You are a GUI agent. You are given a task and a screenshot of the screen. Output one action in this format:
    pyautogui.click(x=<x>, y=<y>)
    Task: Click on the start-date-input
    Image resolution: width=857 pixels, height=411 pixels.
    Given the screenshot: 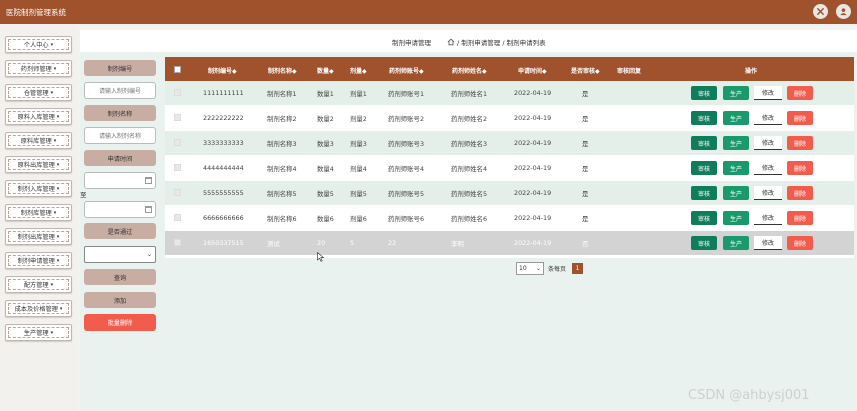 What is the action you would take?
    pyautogui.click(x=120, y=180)
    